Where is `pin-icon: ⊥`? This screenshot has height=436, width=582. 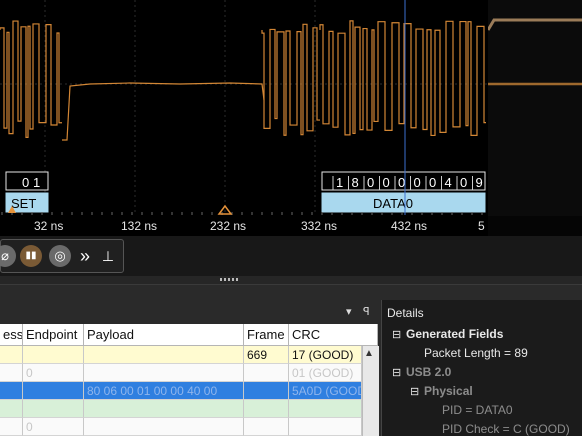
pin-icon: ⊥ is located at coordinates (108, 256).